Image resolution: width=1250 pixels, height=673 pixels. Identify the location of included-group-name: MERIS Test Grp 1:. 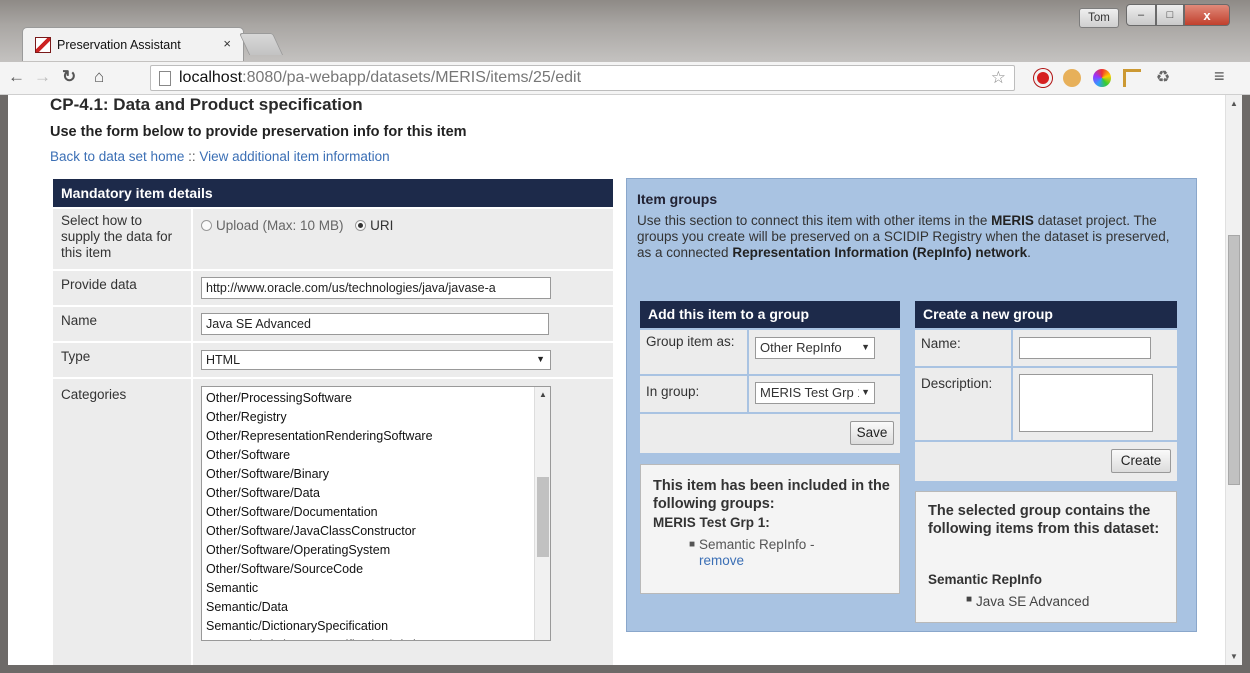
(711, 522).